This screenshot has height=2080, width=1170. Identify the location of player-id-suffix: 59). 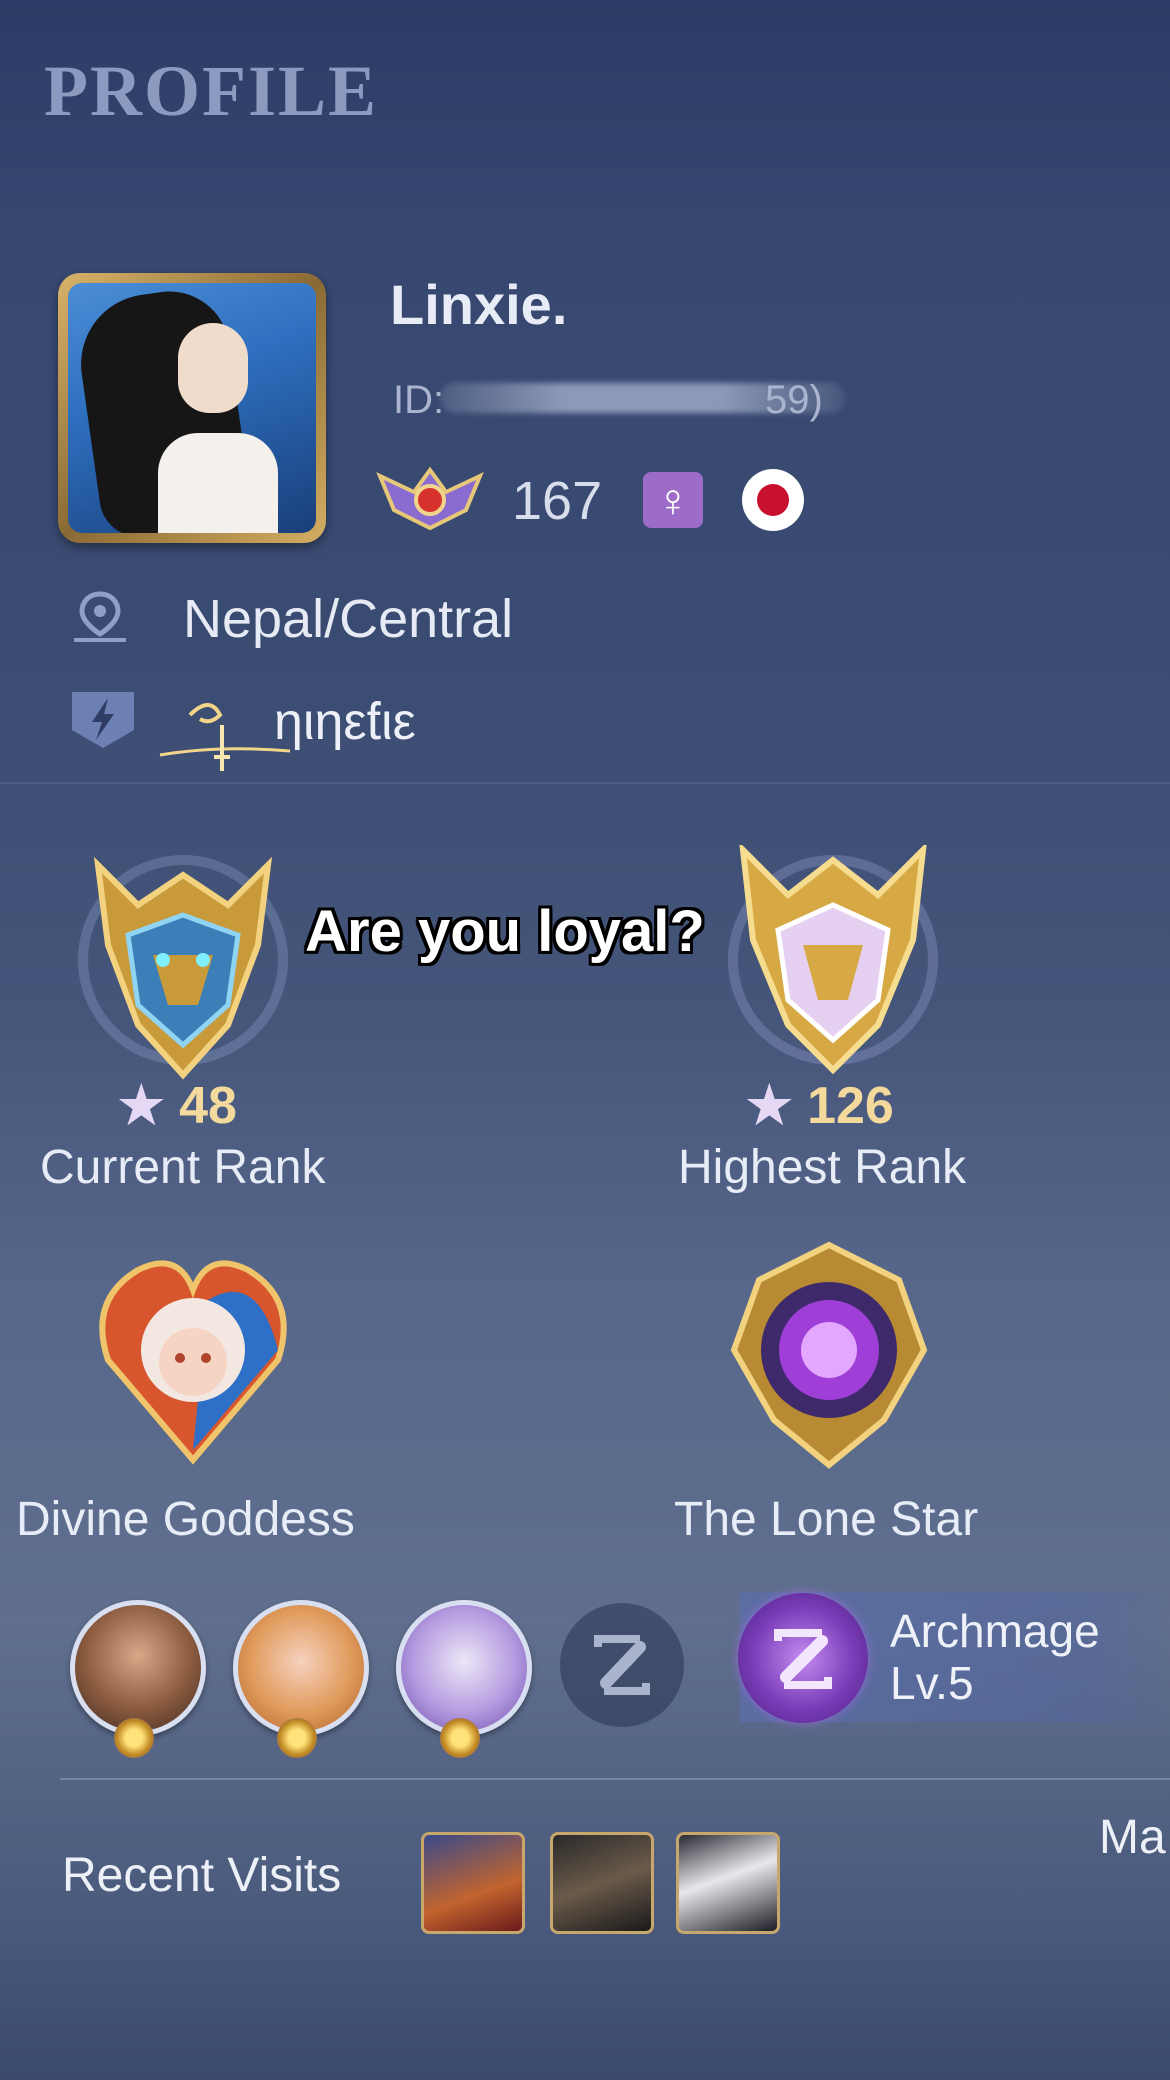
(794, 400).